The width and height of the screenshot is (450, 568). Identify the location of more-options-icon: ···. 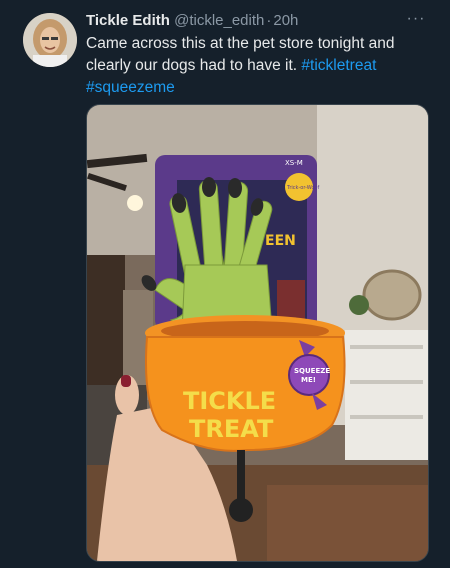
(416, 20).